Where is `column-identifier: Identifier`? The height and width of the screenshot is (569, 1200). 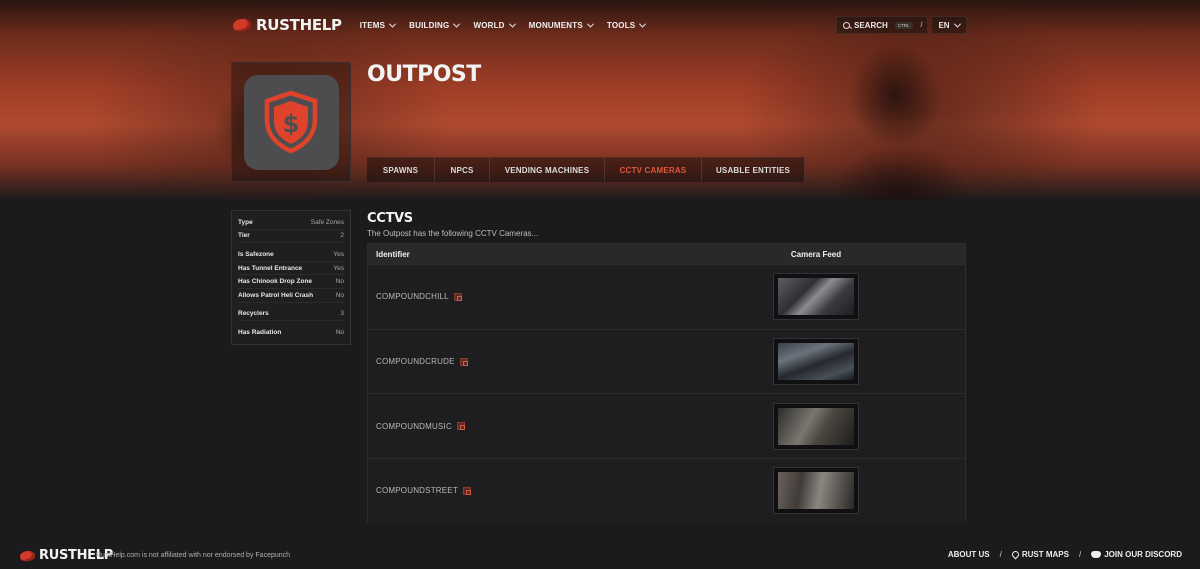
column-identifier: Identifier is located at coordinates (393, 254).